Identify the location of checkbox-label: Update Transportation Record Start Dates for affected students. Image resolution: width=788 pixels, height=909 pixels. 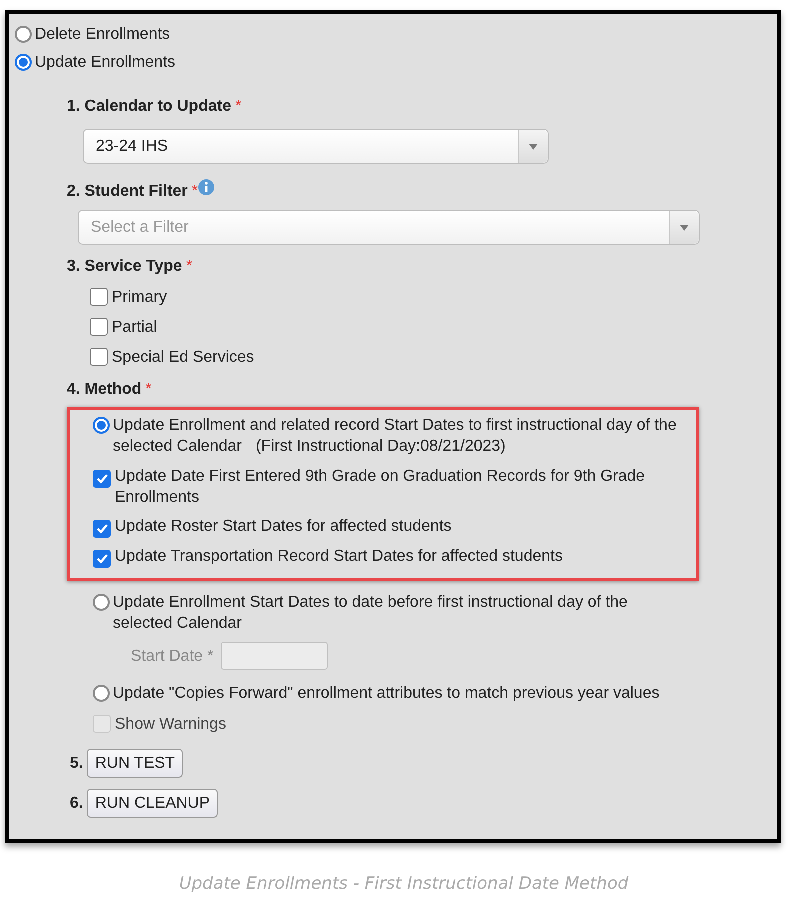
(339, 557).